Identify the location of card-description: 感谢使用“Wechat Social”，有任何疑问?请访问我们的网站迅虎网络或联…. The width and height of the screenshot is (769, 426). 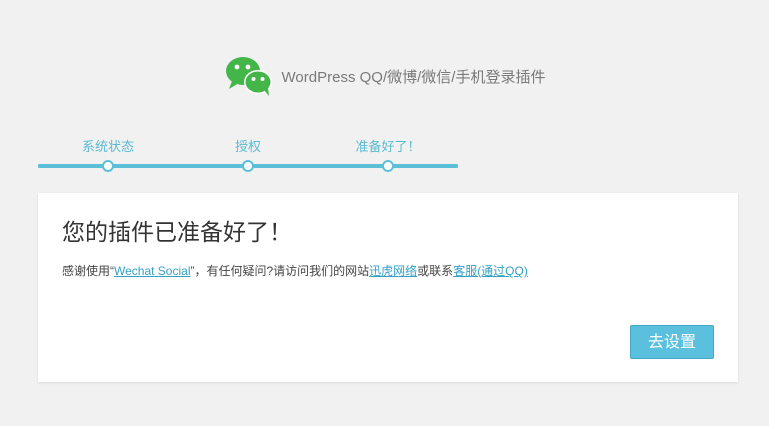
(295, 270).